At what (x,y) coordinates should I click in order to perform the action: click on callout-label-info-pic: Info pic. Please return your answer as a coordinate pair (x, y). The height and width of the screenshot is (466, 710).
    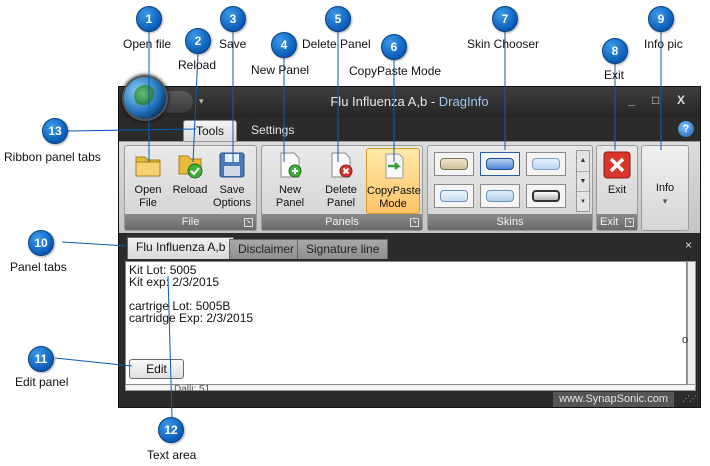
    Looking at the image, I should click on (663, 44).